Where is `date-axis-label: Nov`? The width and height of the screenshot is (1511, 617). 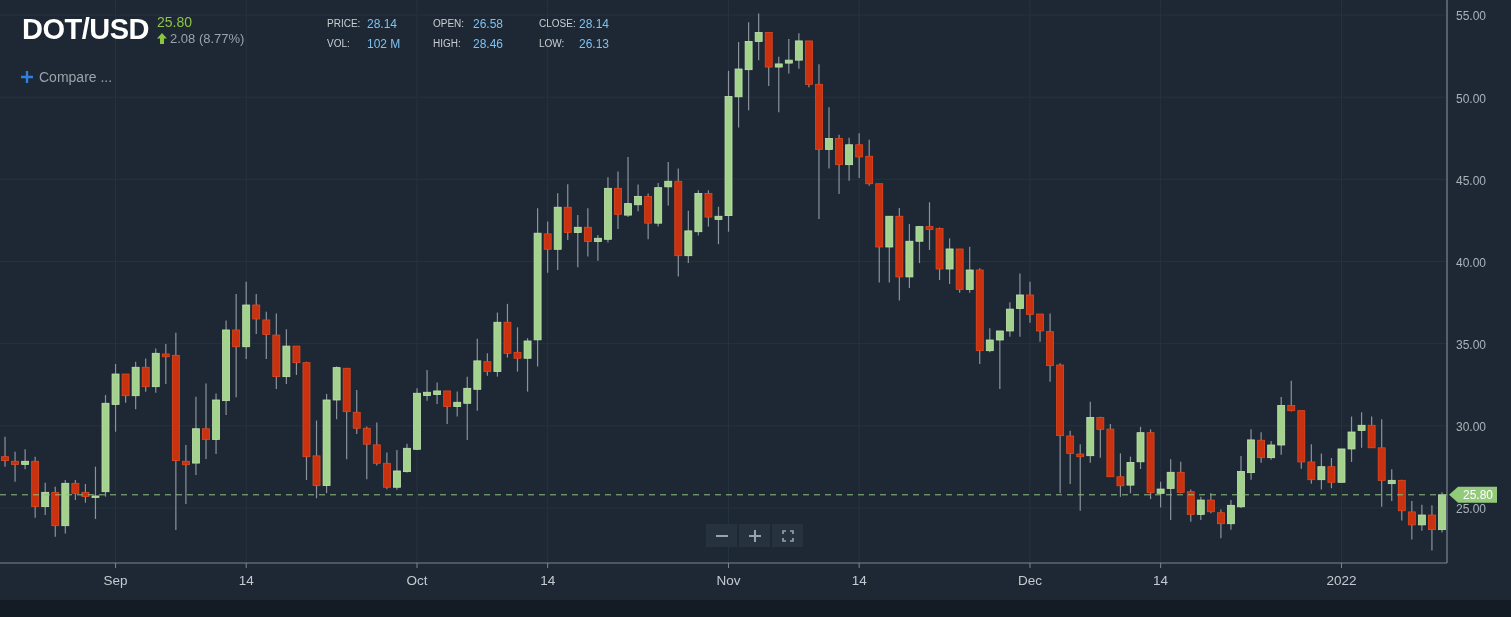 date-axis-label: Nov is located at coordinates (728, 580).